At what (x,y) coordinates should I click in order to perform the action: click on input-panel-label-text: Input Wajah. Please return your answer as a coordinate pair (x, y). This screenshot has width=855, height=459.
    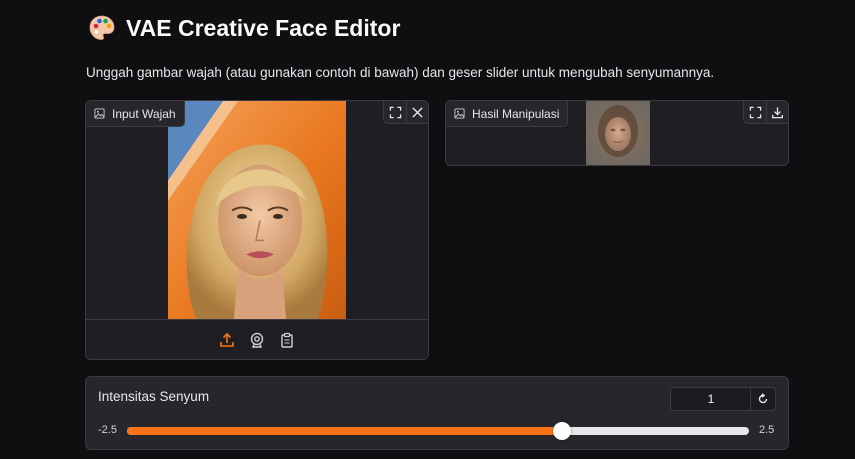
    Looking at the image, I should click on (144, 113).